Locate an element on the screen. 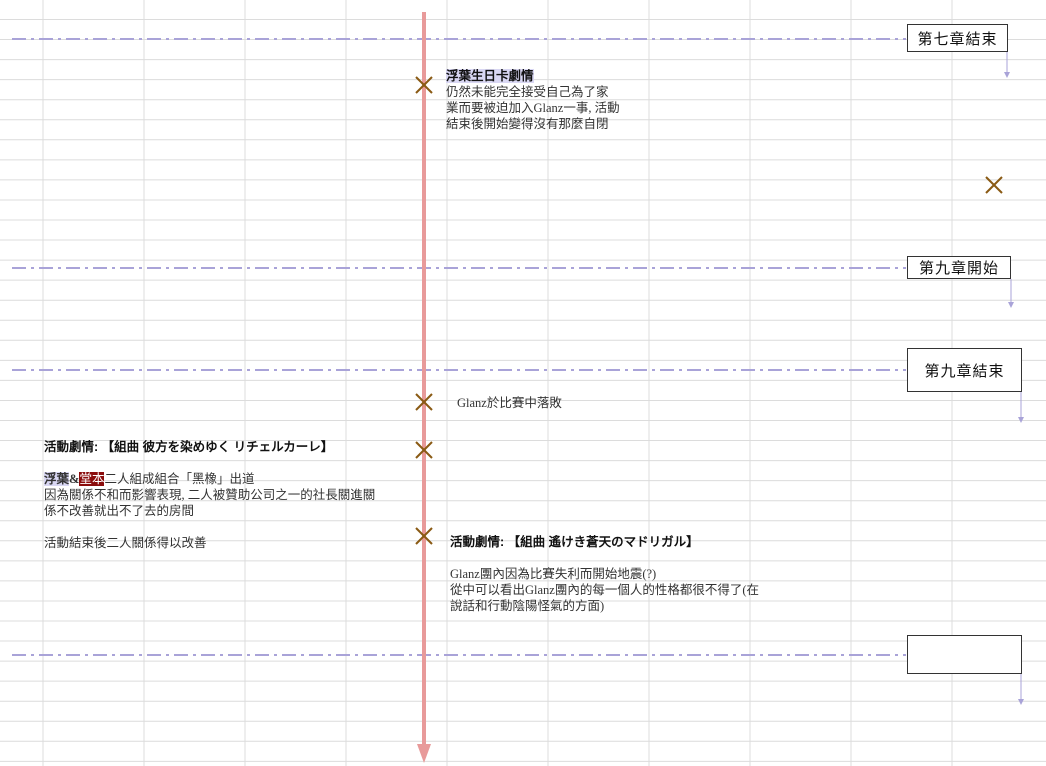 This screenshot has width=1046, height=766. highlight-name: 浮葉 is located at coordinates (57, 479).